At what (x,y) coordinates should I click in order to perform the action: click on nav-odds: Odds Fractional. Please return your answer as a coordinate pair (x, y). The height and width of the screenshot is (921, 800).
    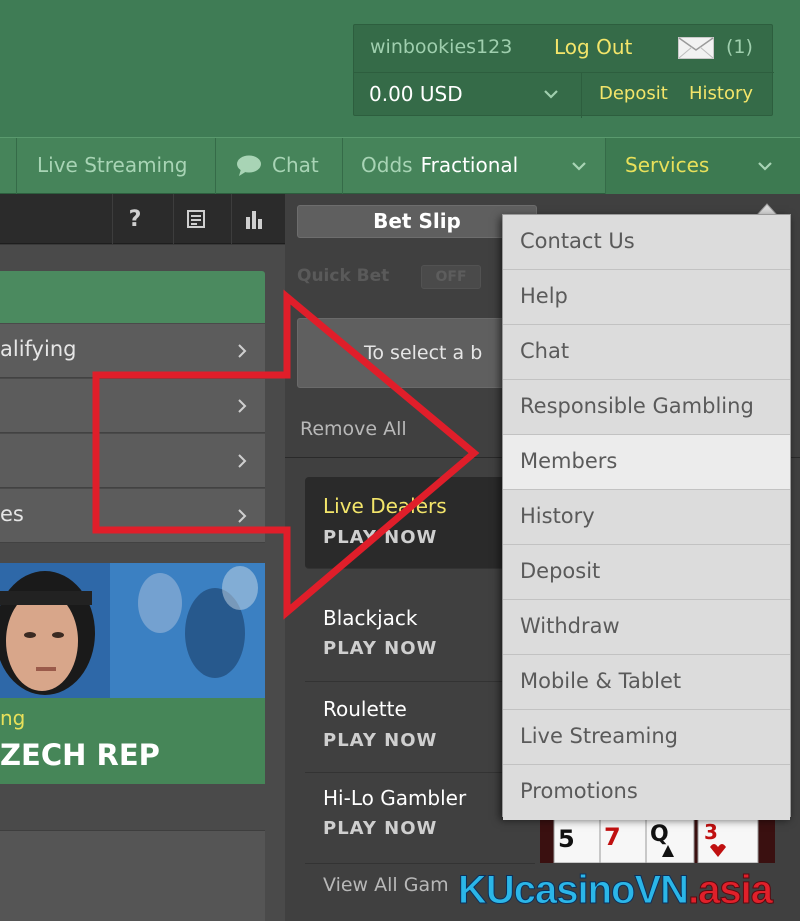
    Looking at the image, I should click on (439, 165).